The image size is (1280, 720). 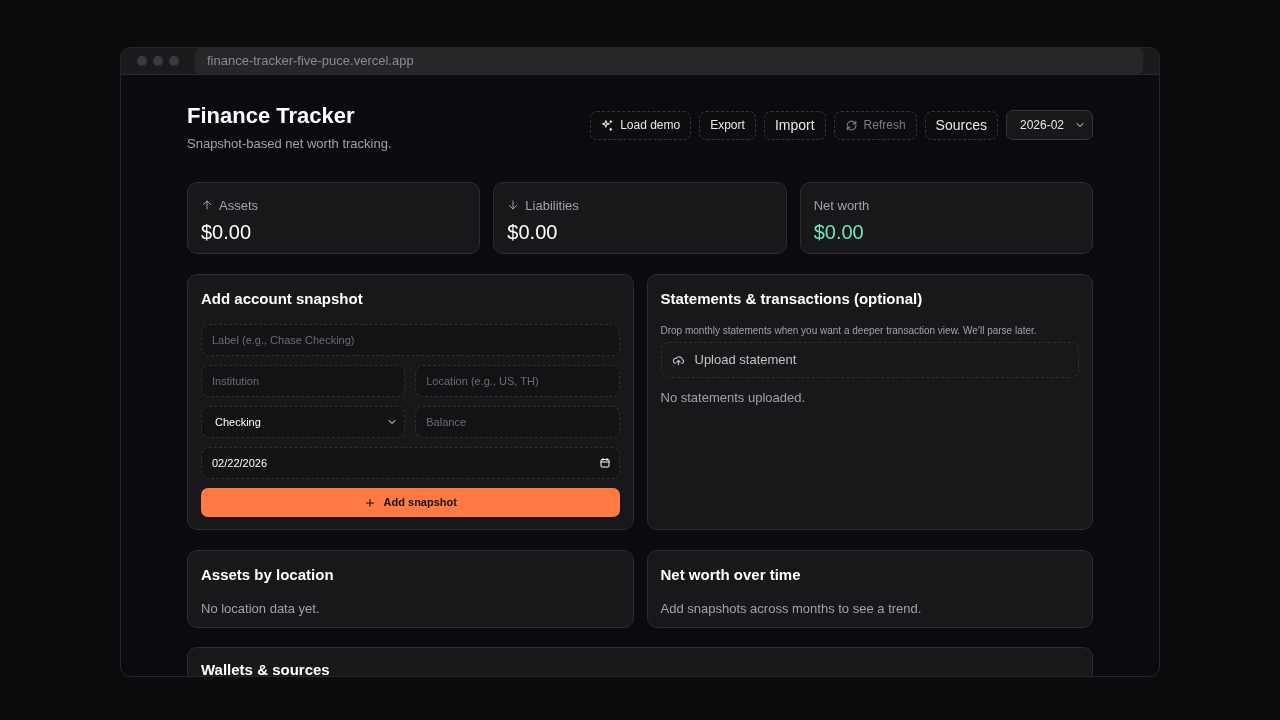 What do you see at coordinates (517, 422) in the screenshot?
I see `balance-field: Balance` at bounding box center [517, 422].